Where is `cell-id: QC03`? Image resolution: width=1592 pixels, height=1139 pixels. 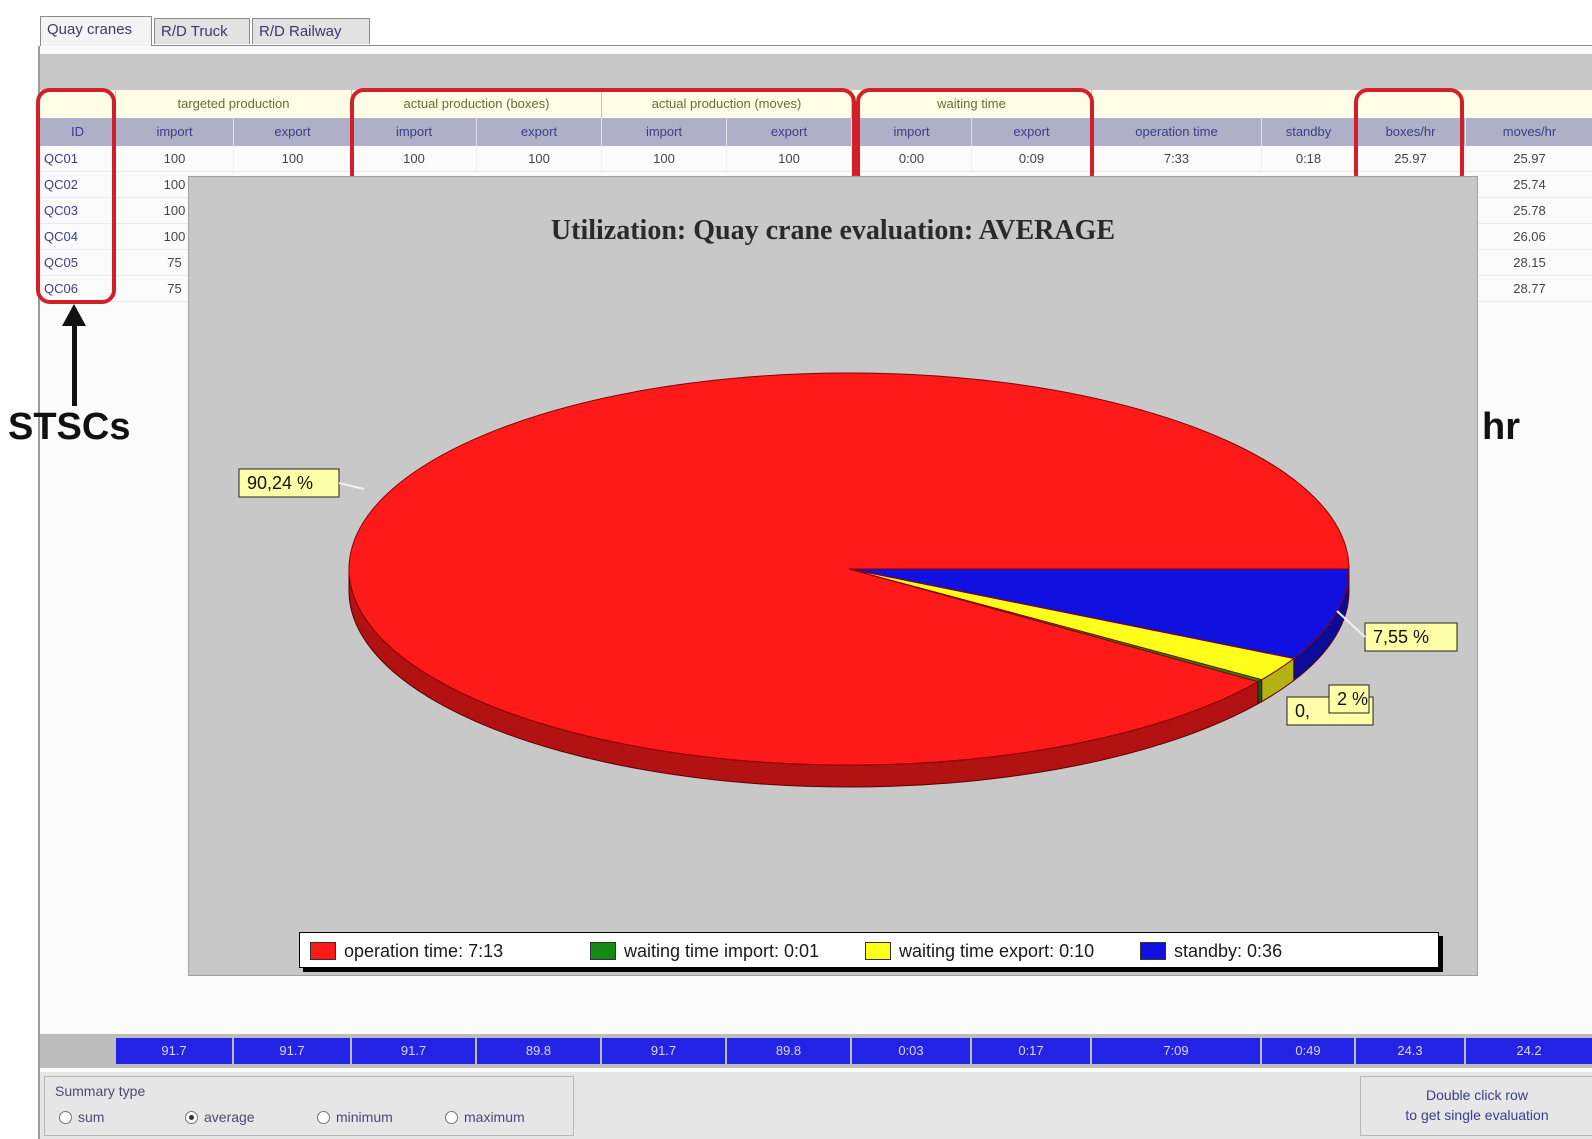
cell-id: QC03 is located at coordinates (78, 211).